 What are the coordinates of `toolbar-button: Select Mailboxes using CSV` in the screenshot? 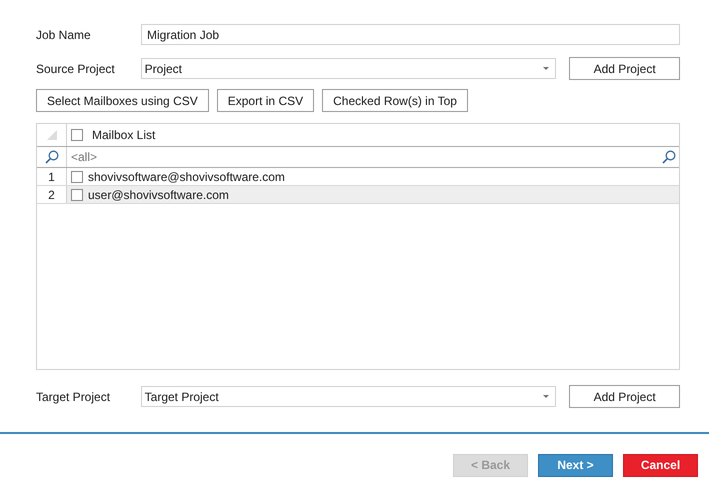 It's located at (122, 100).